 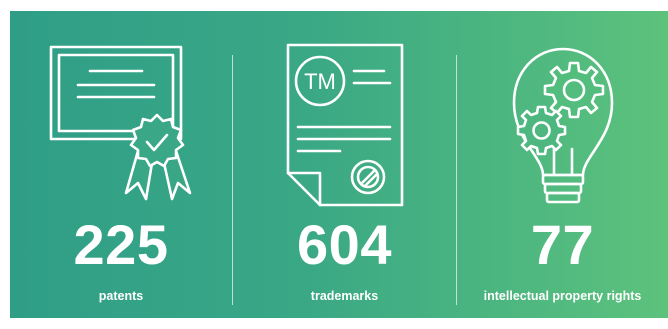 I want to click on ip-rights-label: intellectual property rights, so click(x=562, y=296).